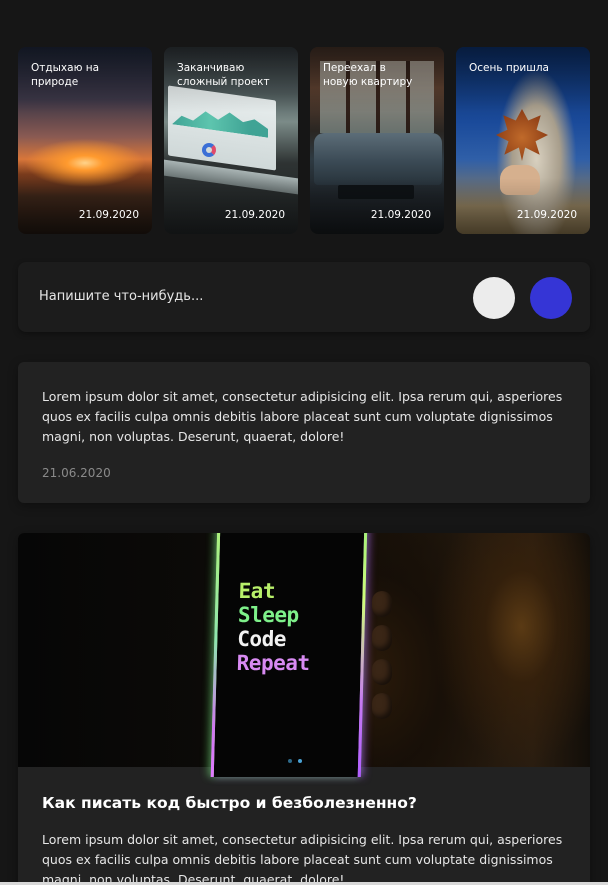 The height and width of the screenshot is (885, 608). Describe the element at coordinates (65, 75) in the screenshot. I see `story-title: Отдыхаю на природе` at that location.